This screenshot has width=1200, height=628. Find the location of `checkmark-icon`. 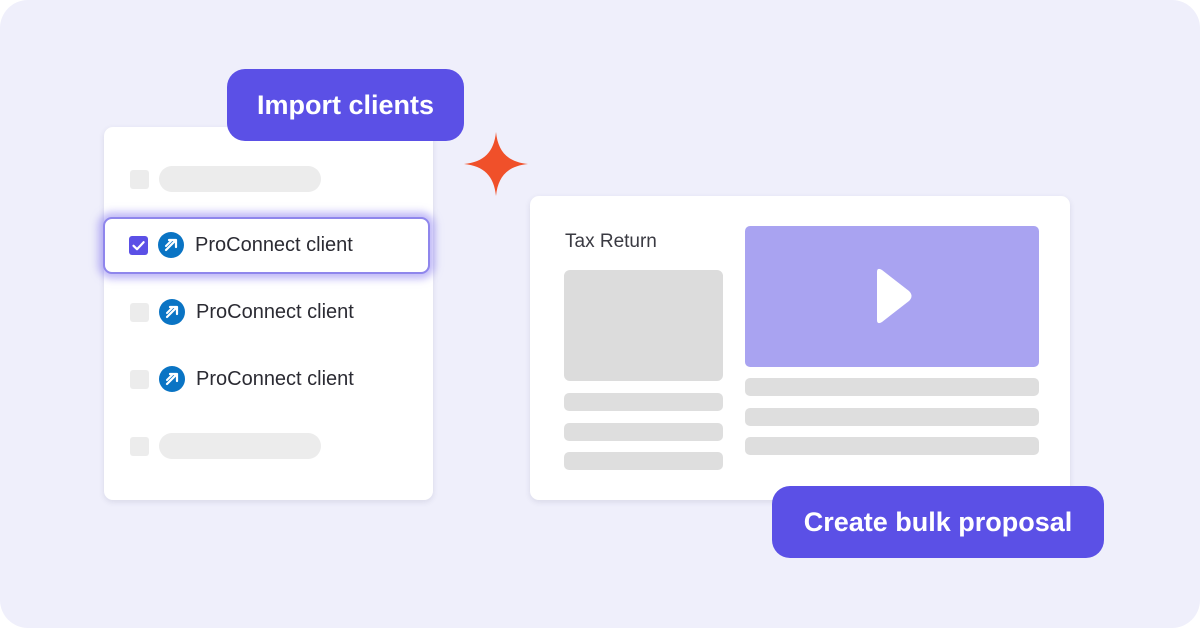

checkmark-icon is located at coordinates (138, 246).